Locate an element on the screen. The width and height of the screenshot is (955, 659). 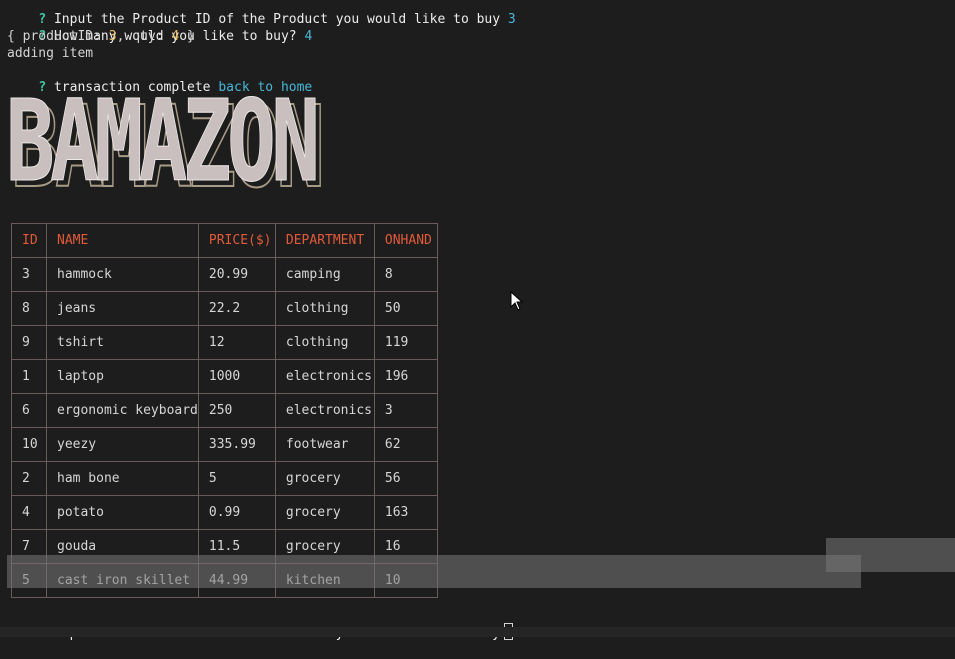
prompt-answer: 4 is located at coordinates (308, 36).